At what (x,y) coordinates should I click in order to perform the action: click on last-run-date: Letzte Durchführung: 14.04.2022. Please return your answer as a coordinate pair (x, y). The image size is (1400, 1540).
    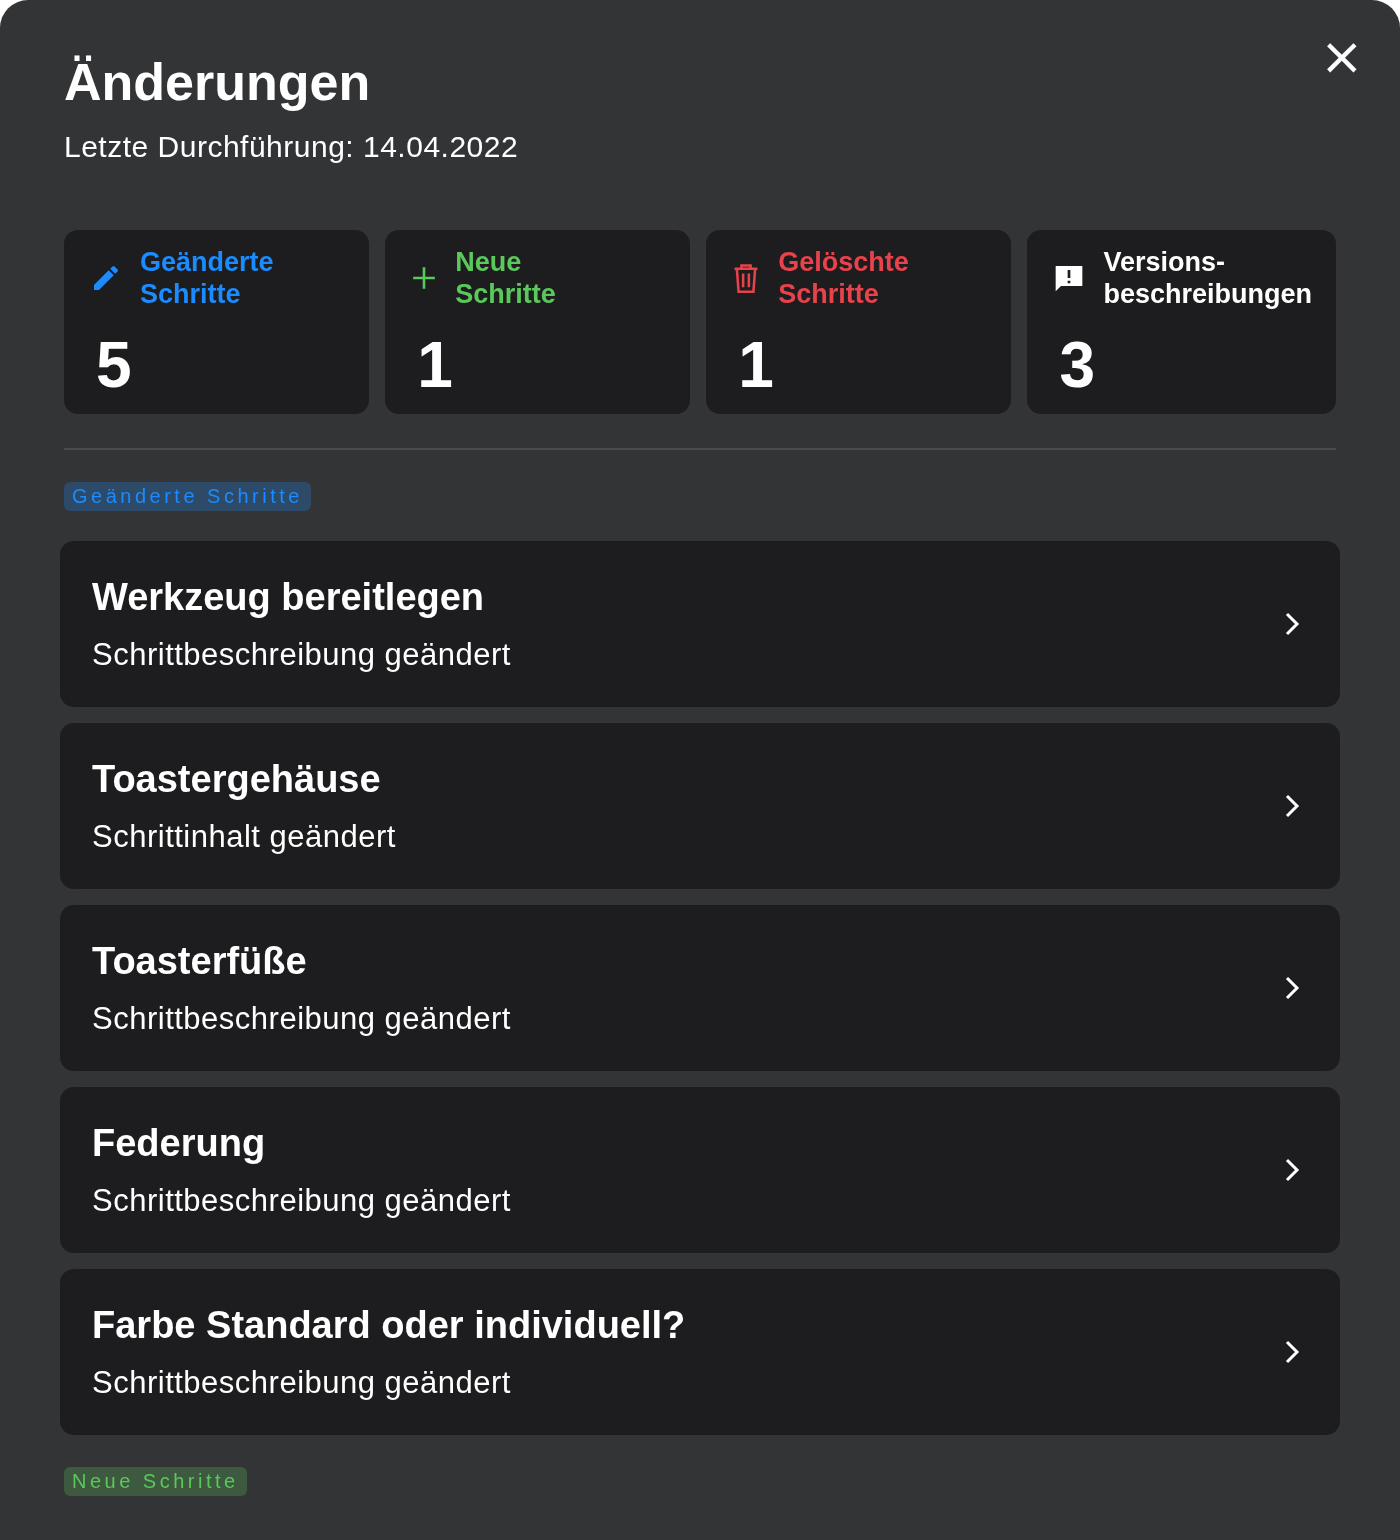
    Looking at the image, I should click on (292, 147).